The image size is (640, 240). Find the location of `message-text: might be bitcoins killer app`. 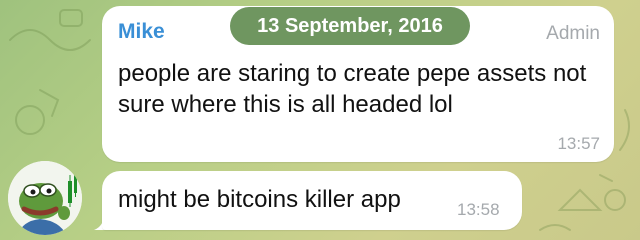

message-text: might be bitcoins killer app is located at coordinates (259, 199).